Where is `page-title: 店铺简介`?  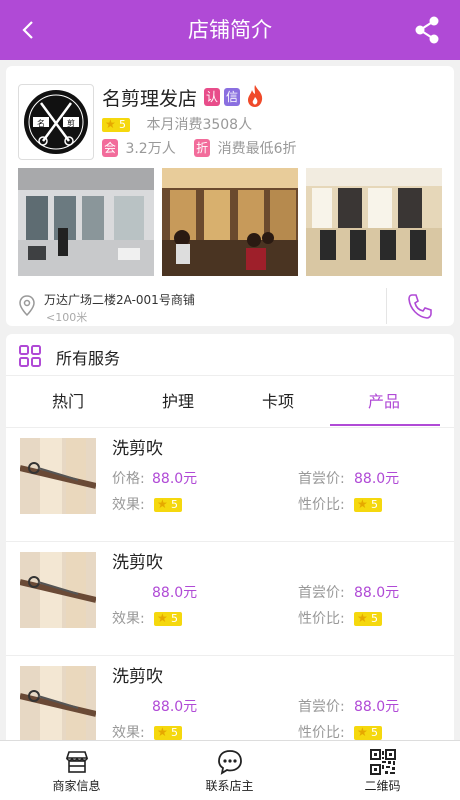 page-title: 店铺简介 is located at coordinates (230, 30).